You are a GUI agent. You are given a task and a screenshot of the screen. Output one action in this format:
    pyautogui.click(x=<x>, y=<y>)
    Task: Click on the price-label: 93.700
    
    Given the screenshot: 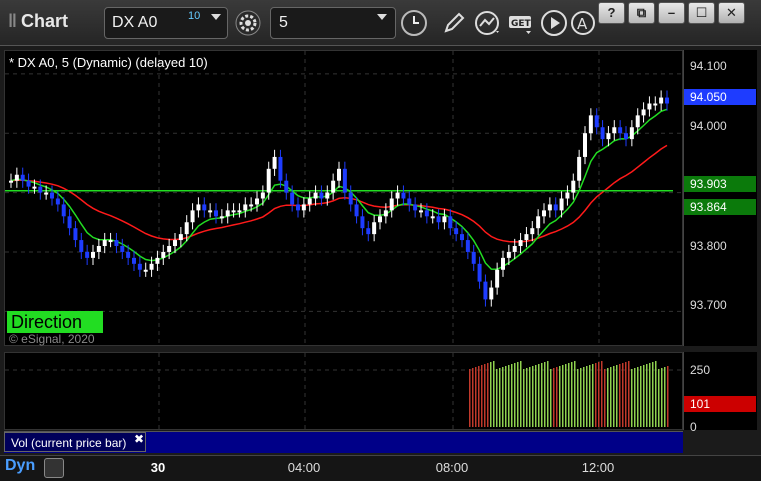 What is the action you would take?
    pyautogui.click(x=708, y=305)
    